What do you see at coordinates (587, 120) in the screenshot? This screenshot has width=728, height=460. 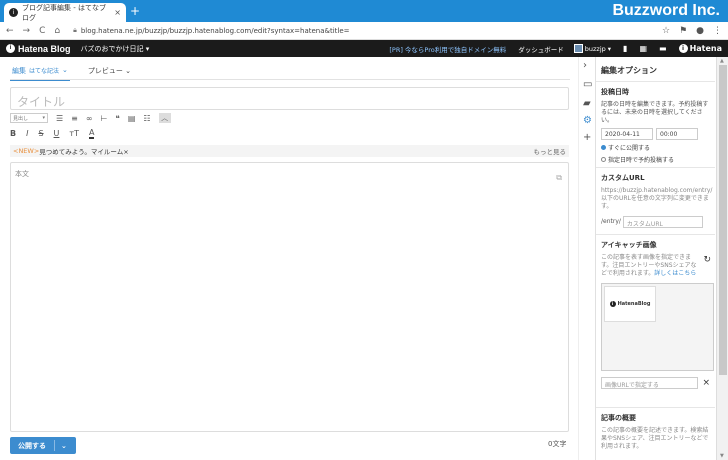 I see `gear-icon: ⚙` at bounding box center [587, 120].